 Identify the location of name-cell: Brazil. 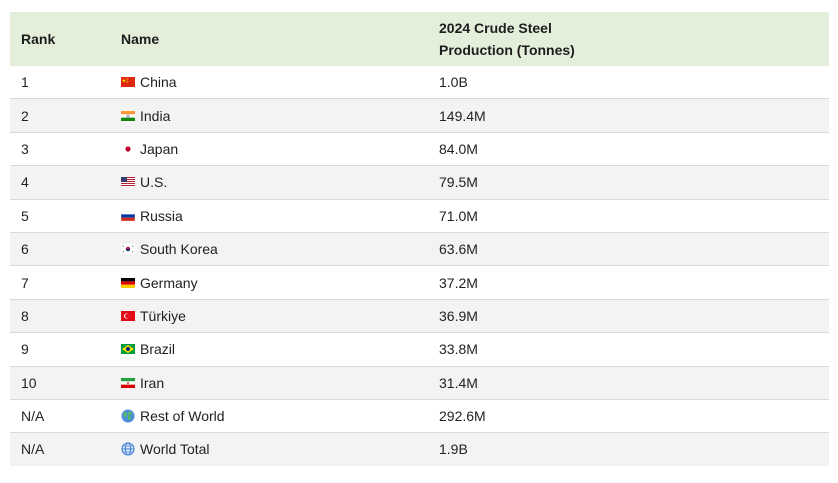
(269, 349).